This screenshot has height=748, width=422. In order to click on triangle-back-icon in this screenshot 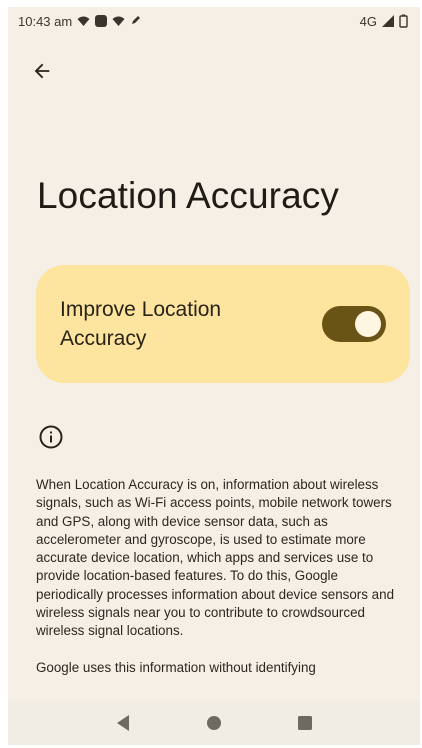, I will do `click(123, 723)`.